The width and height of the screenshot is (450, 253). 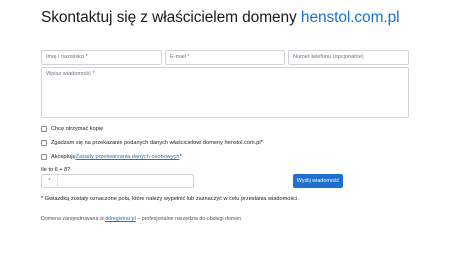 I want to click on title-prefix: Skontaktuj się z właścicielem domeny, so click(x=171, y=17).